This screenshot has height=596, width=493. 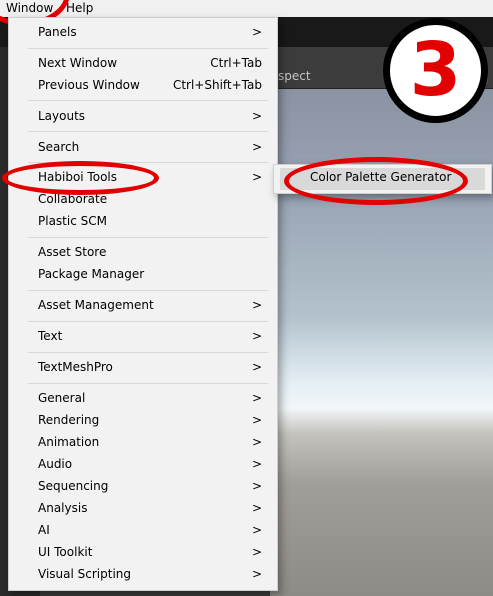 I want to click on menu-item-collaborate: Collaborate, so click(x=153, y=199).